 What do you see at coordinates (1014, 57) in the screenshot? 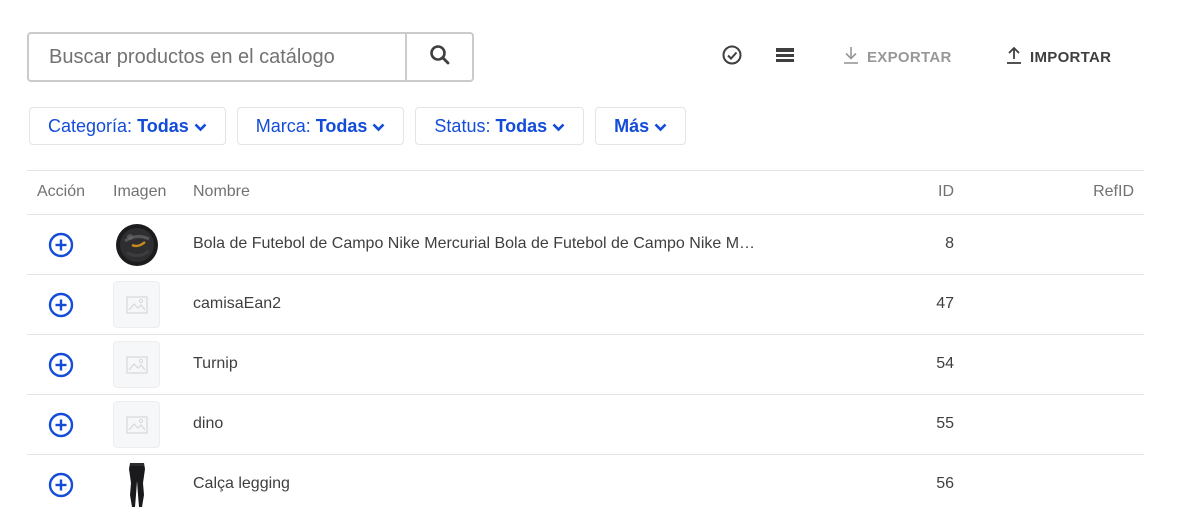
I see `upload-icon` at bounding box center [1014, 57].